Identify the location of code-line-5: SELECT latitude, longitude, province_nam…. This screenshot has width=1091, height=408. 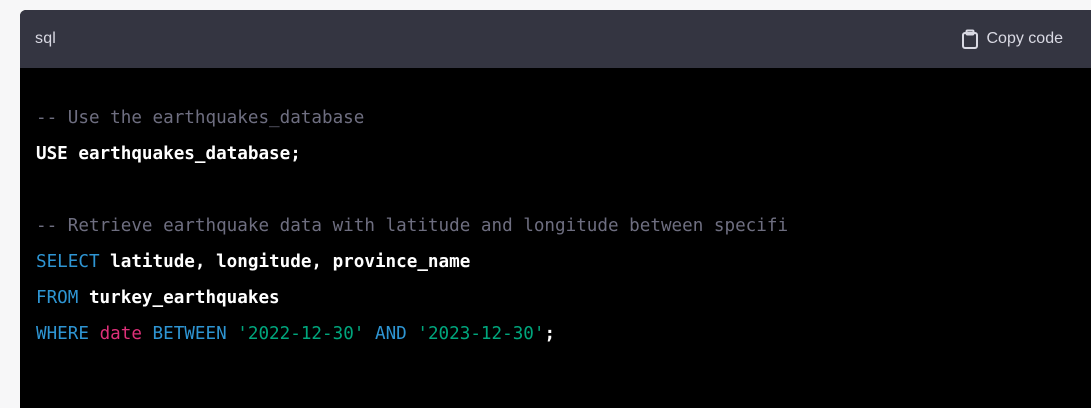
(563, 262).